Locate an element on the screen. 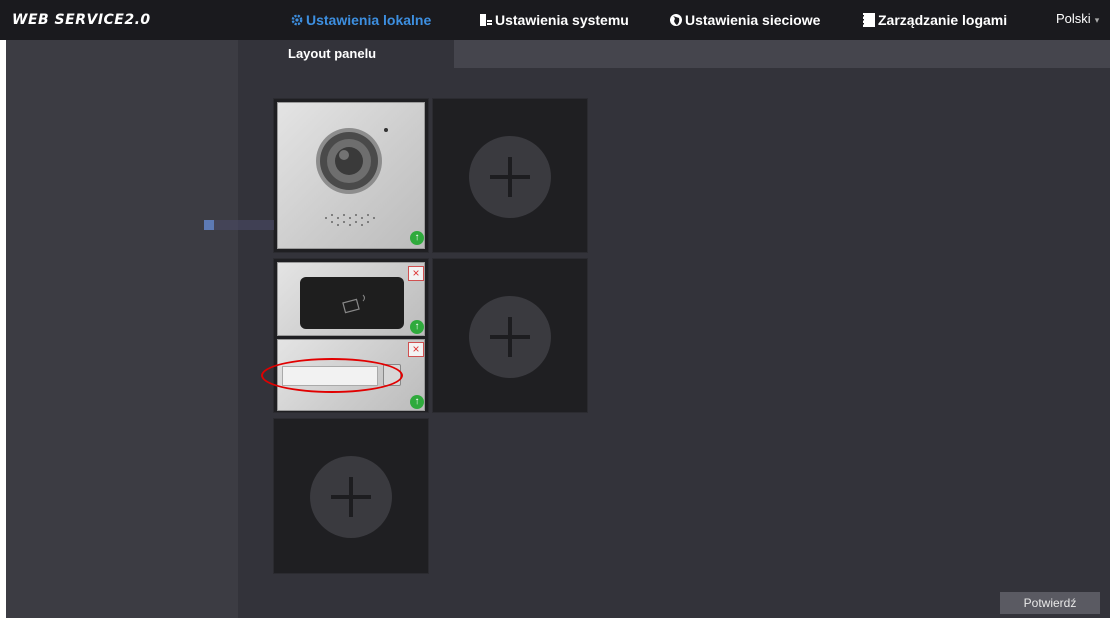 This screenshot has width=1110, height=618. tab-system-settings: Ustawienia systemu is located at coordinates (554, 20).